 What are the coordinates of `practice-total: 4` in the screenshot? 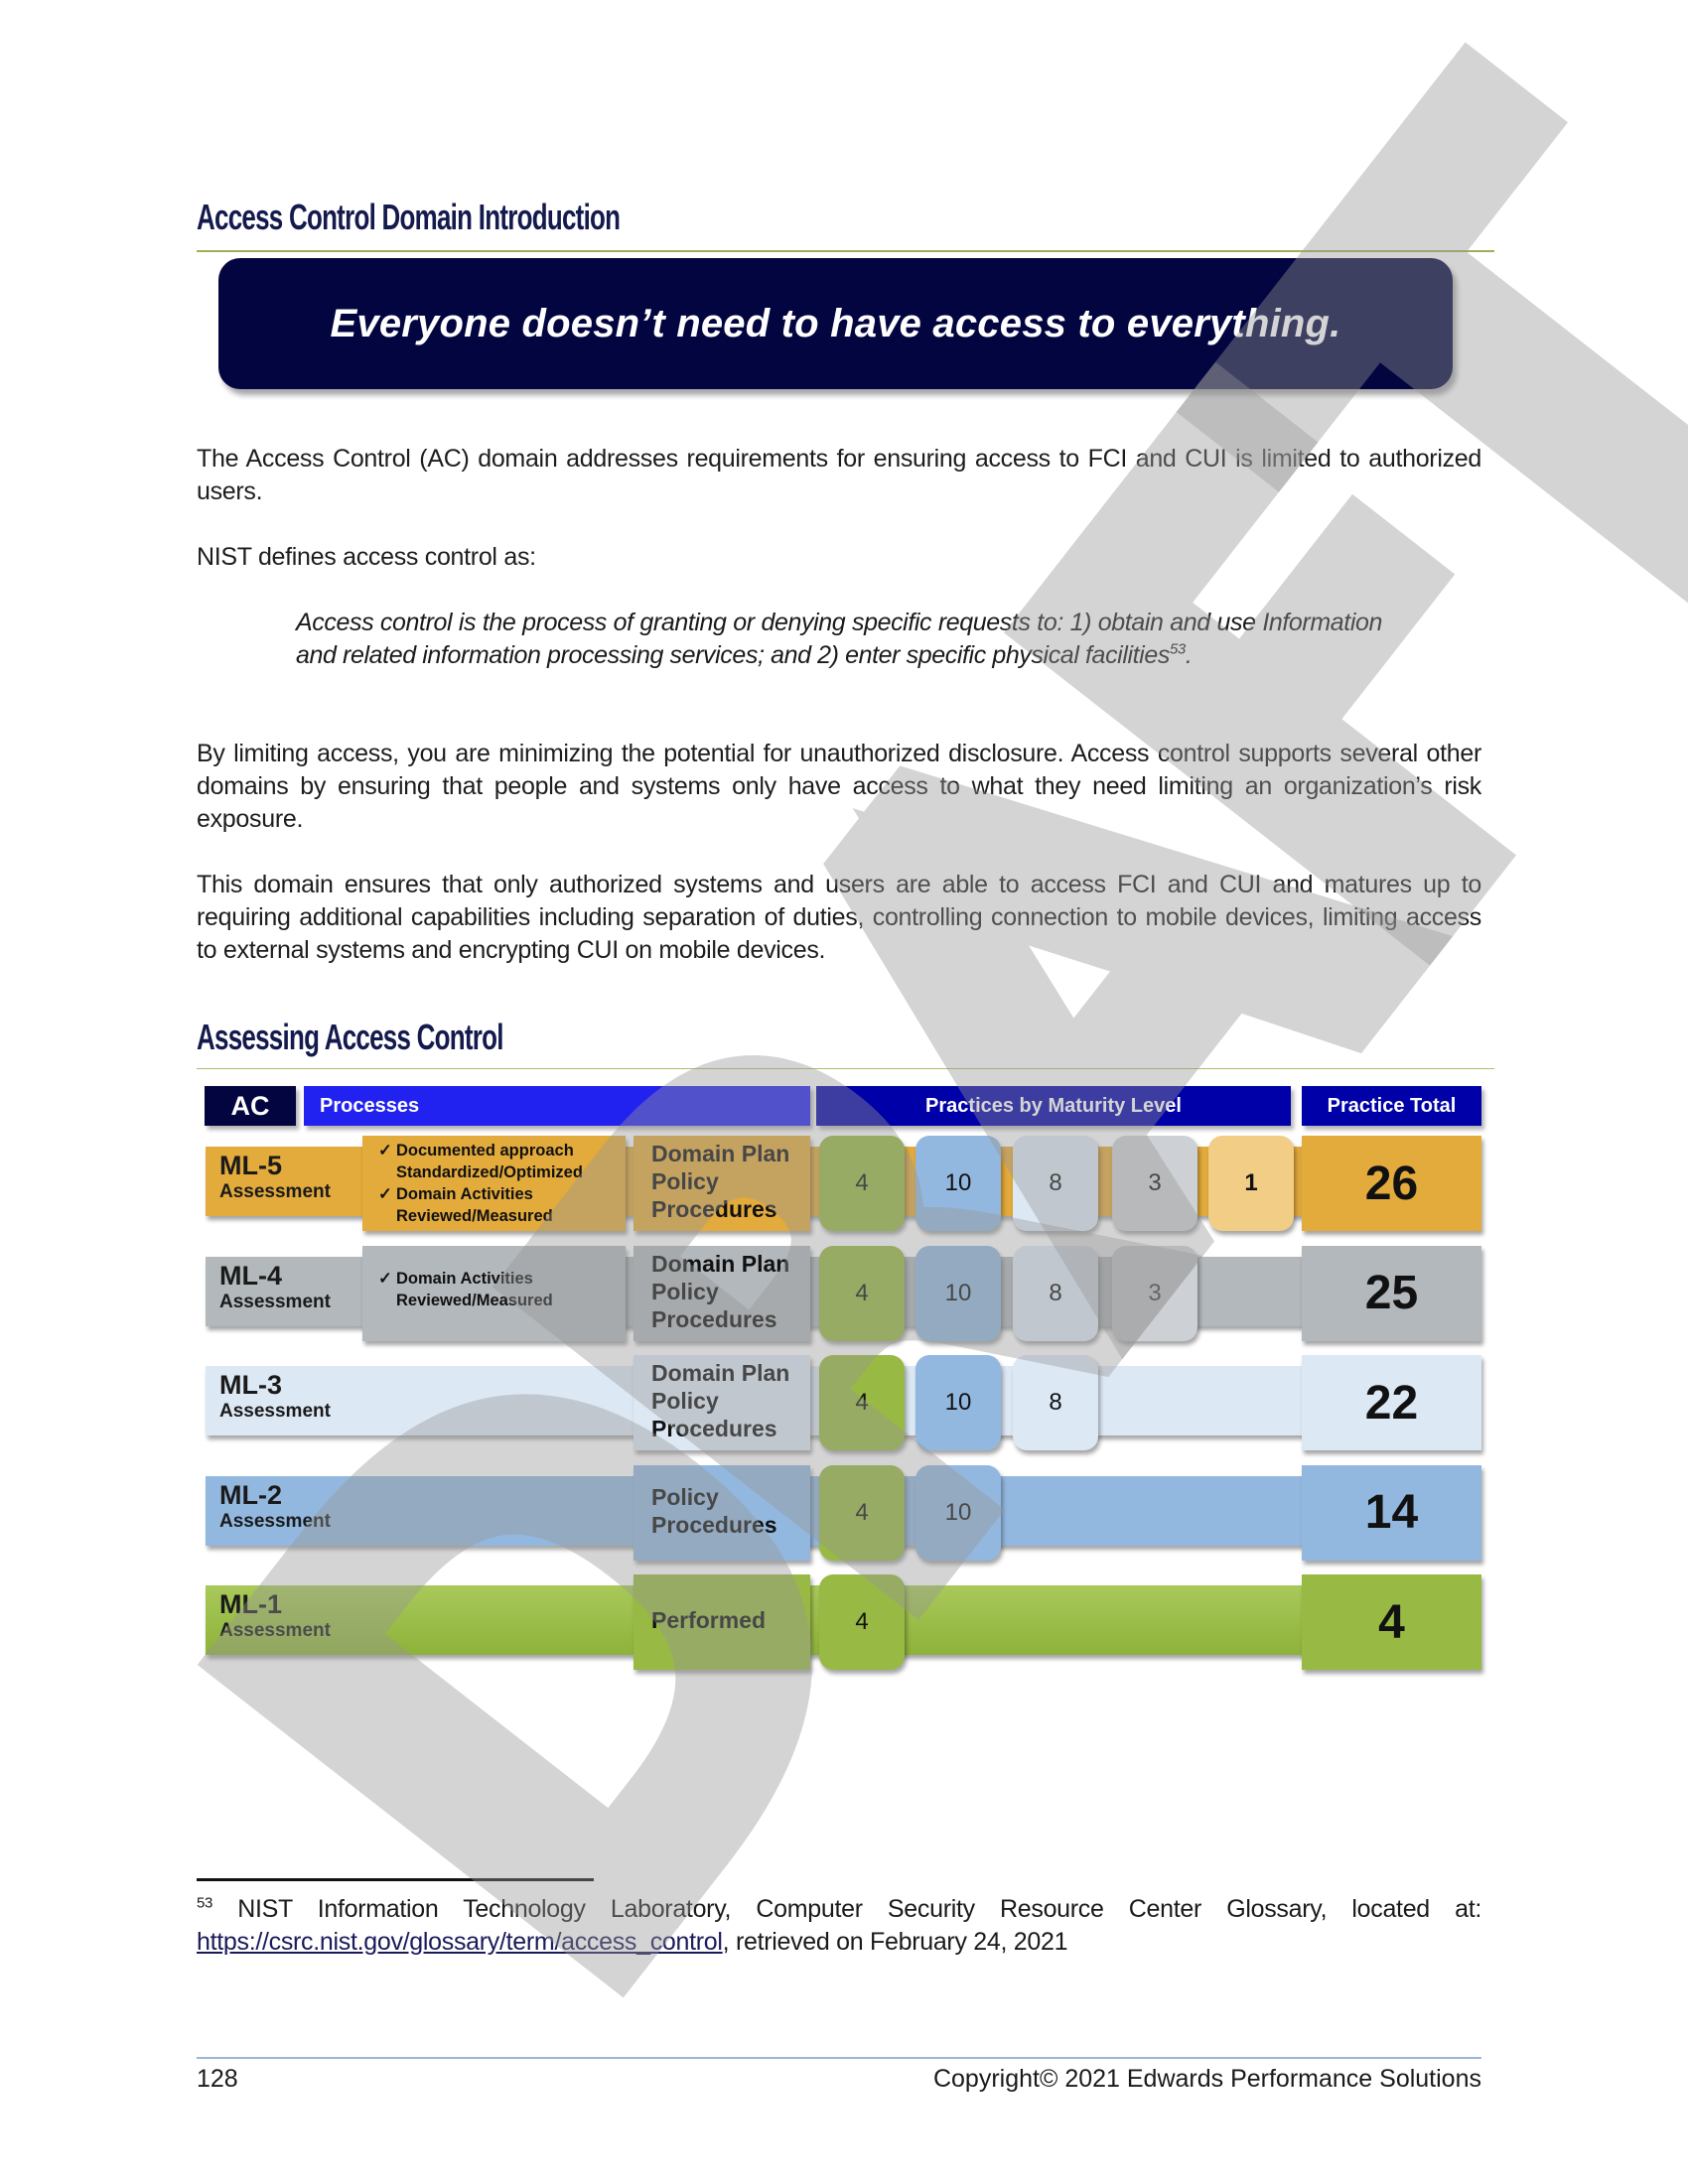 It's located at (1391, 1622).